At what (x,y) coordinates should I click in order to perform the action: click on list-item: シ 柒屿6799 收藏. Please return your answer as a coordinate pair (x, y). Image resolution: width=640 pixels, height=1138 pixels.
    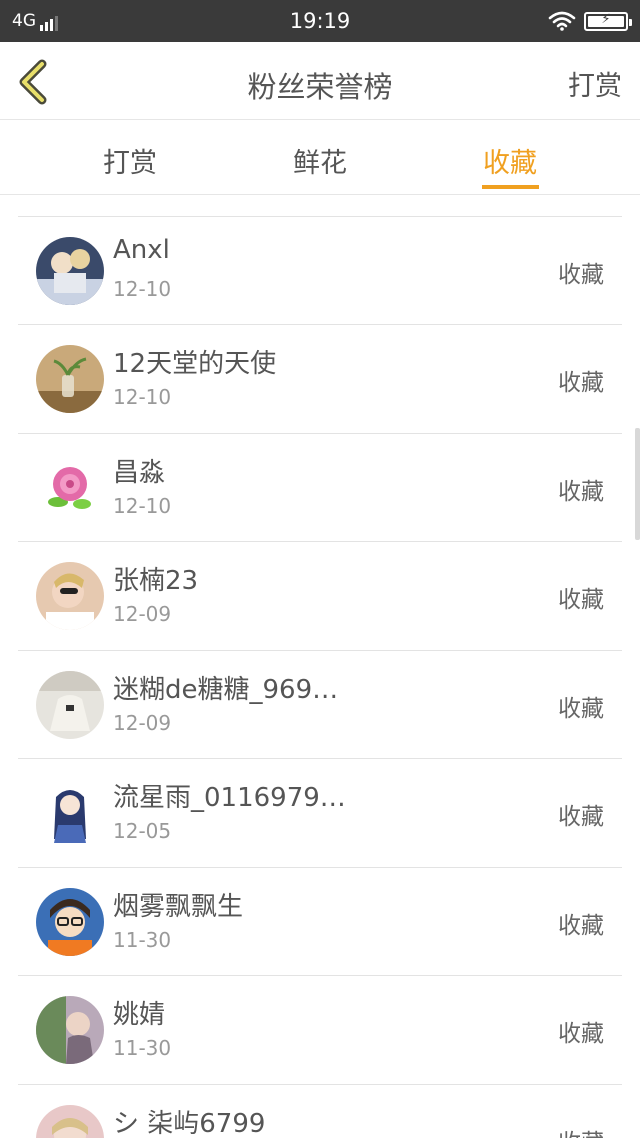
    Looking at the image, I should click on (320, 1111).